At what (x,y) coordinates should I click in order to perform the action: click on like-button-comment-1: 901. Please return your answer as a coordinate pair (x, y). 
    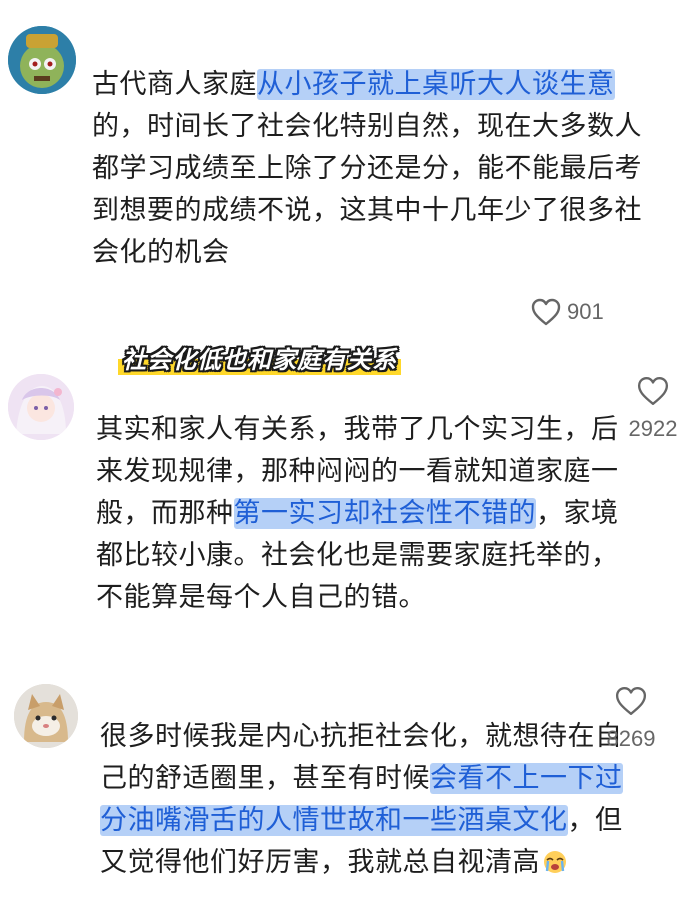
    Looking at the image, I should click on (567, 312).